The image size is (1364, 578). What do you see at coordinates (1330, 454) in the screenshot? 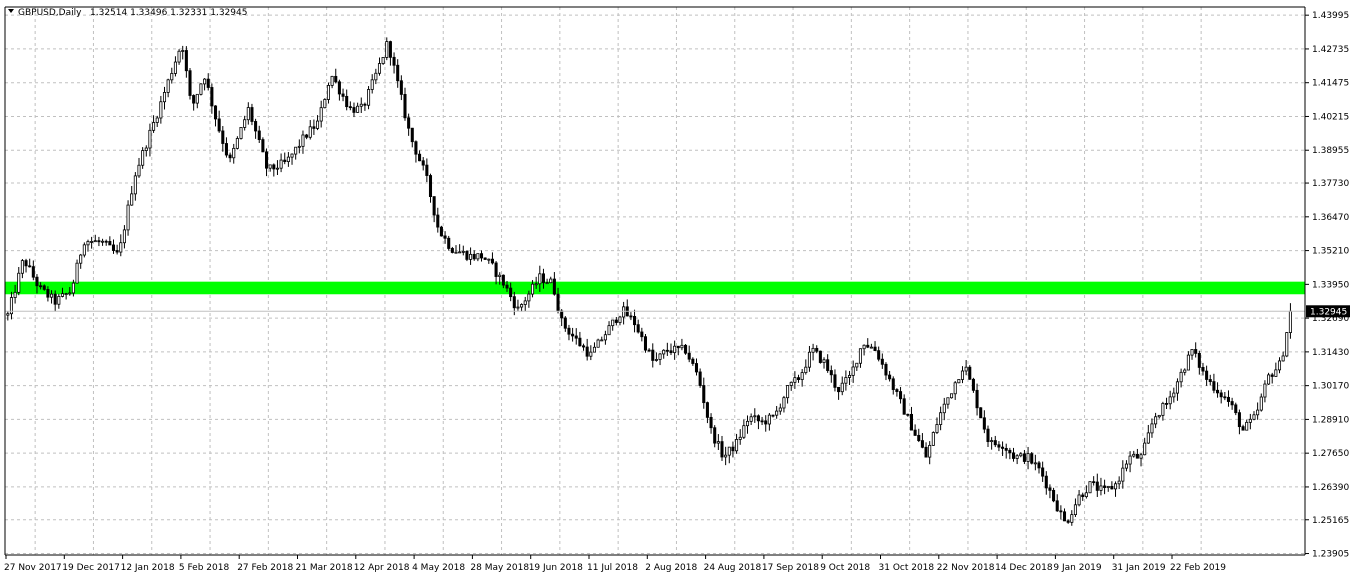
I see `y-tick-label-13: 1.27650` at bounding box center [1330, 454].